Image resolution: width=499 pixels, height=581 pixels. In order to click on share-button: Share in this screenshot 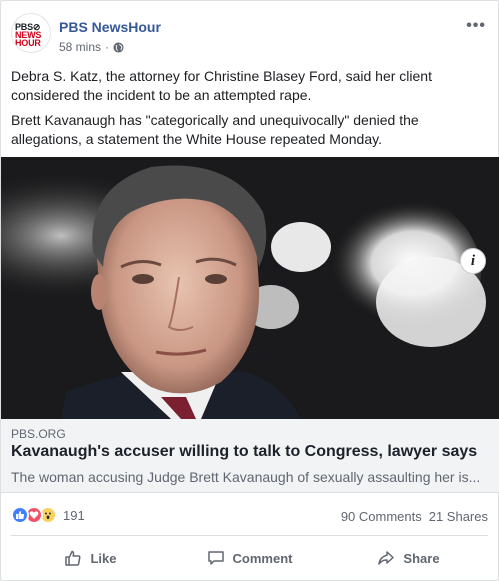, I will do `click(408, 558)`.